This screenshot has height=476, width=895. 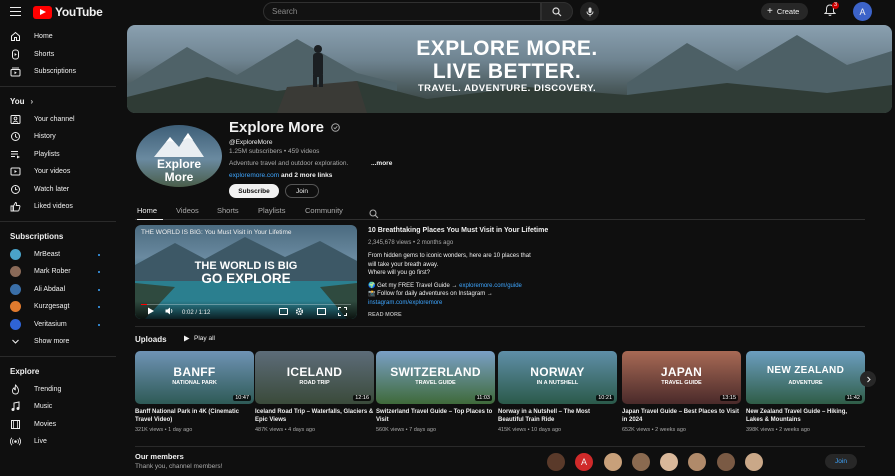 What do you see at coordinates (60, 442) in the screenshot?
I see `sidebar-item-live: Live` at bounding box center [60, 442].